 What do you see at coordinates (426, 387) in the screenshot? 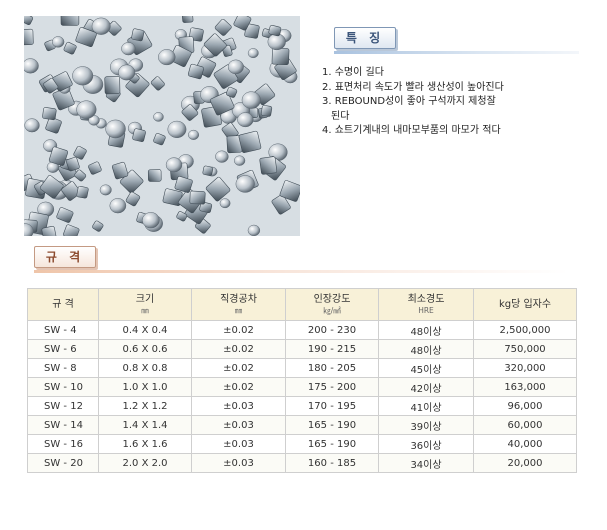
I see `table-cell: 42이상` at bounding box center [426, 387].